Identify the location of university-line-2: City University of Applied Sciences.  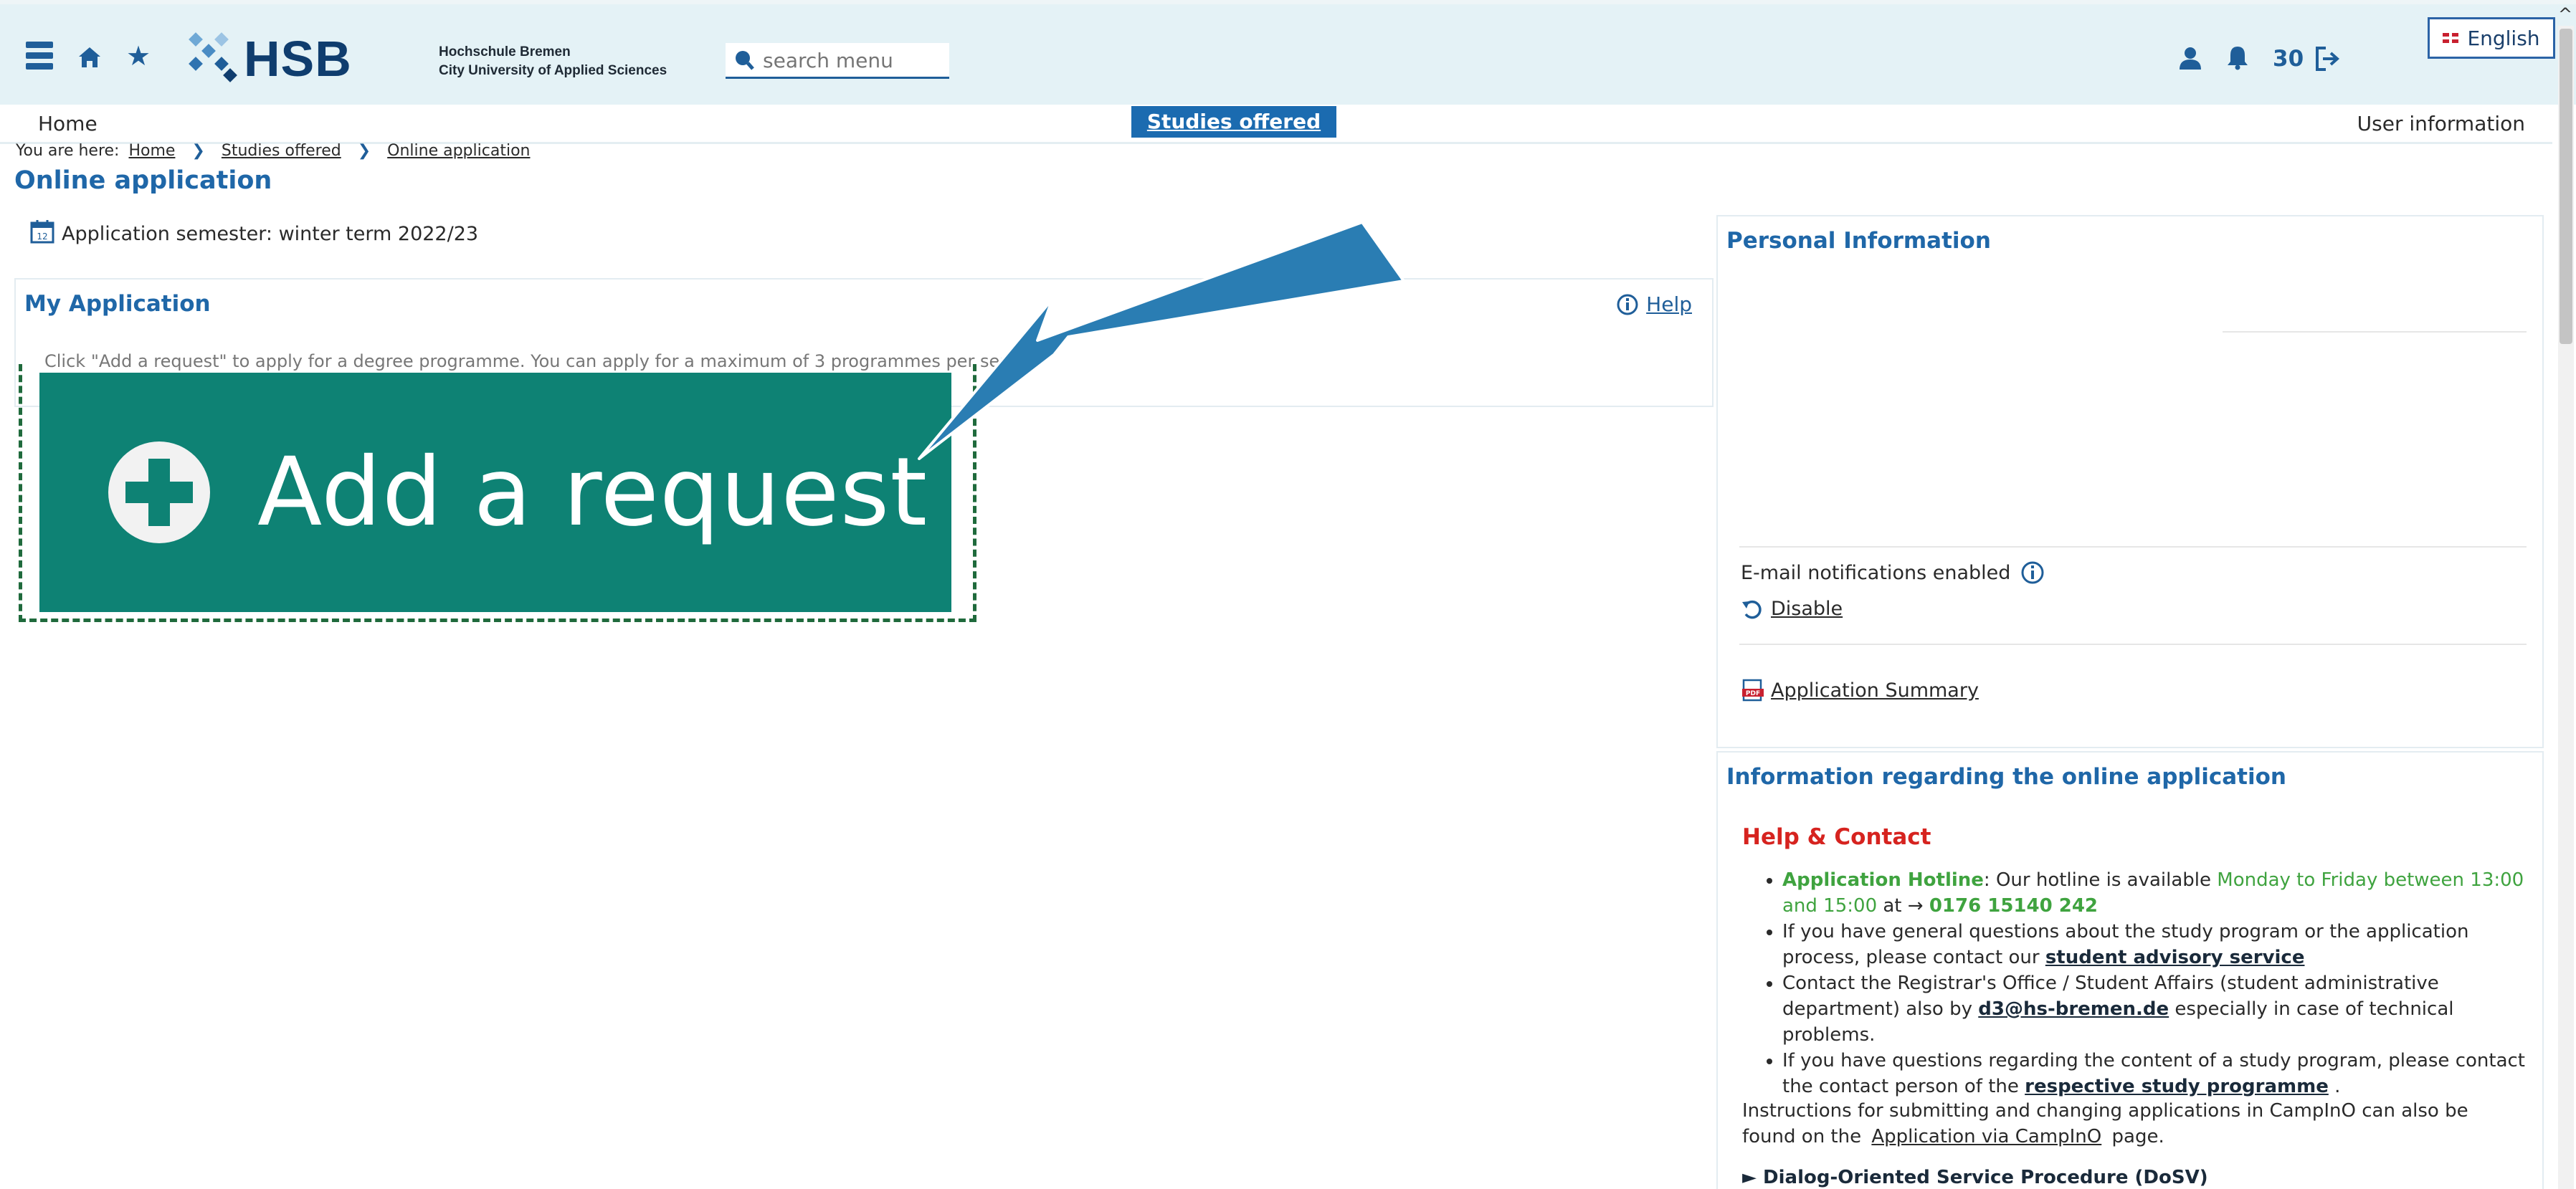
(553, 70).